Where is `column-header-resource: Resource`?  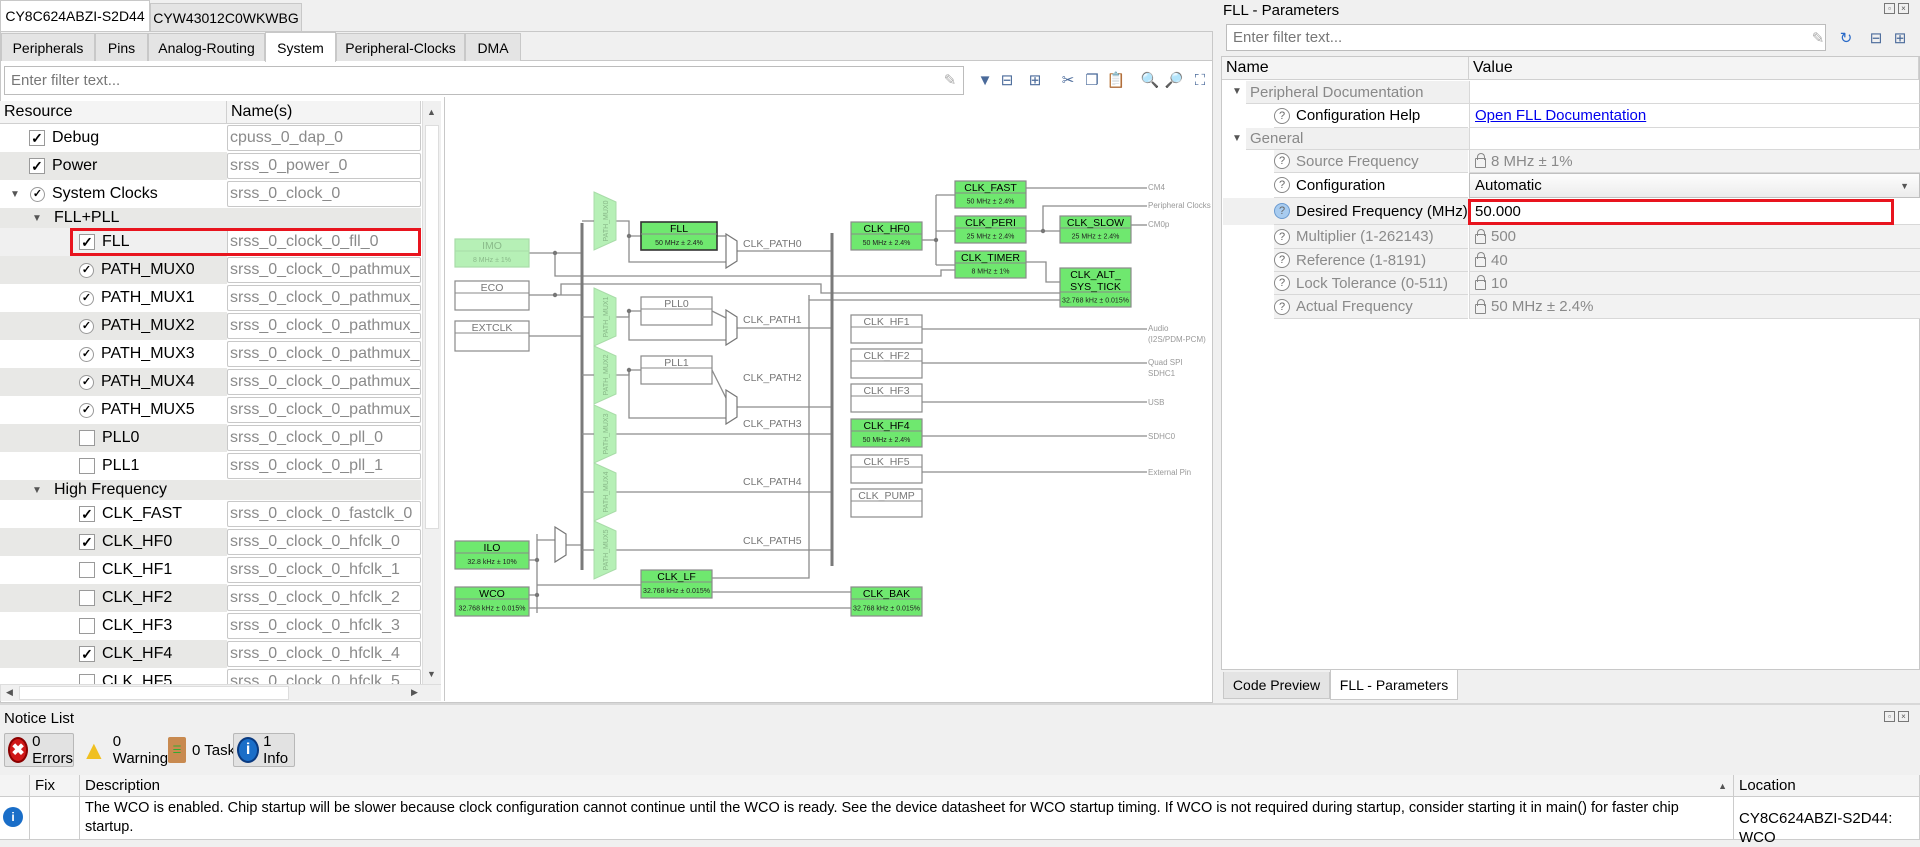 column-header-resource: Resource is located at coordinates (113, 112).